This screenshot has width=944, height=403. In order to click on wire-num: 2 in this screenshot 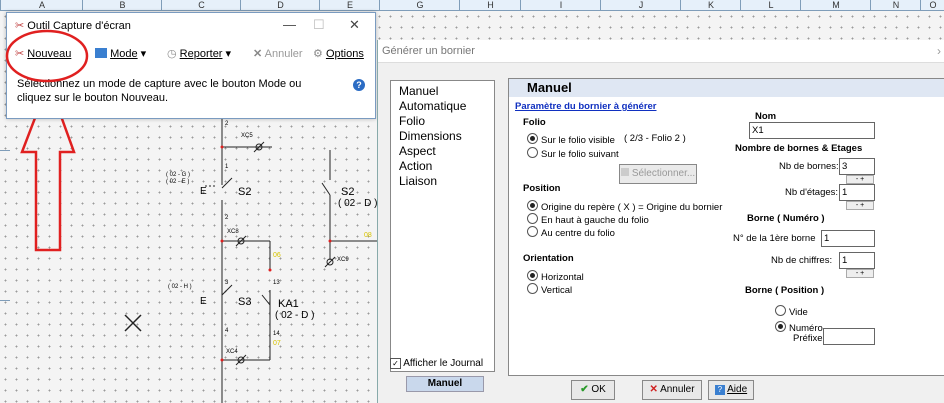, I will do `click(227, 124)`.